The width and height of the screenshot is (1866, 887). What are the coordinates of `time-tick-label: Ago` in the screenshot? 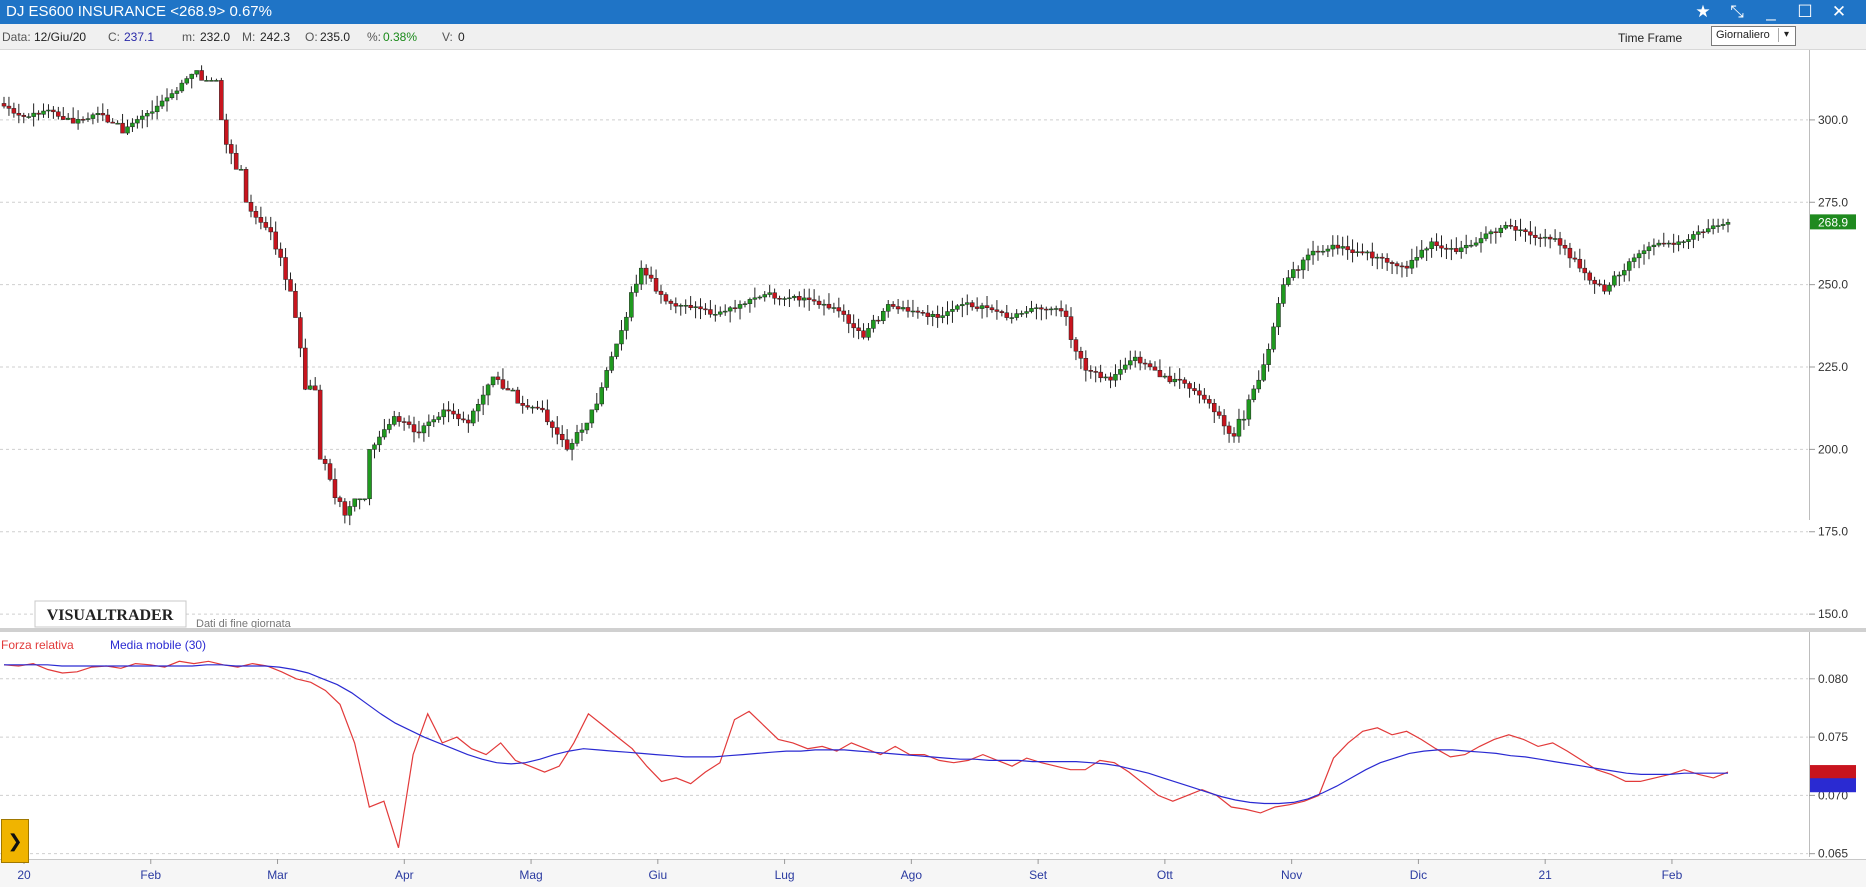 It's located at (912, 875).